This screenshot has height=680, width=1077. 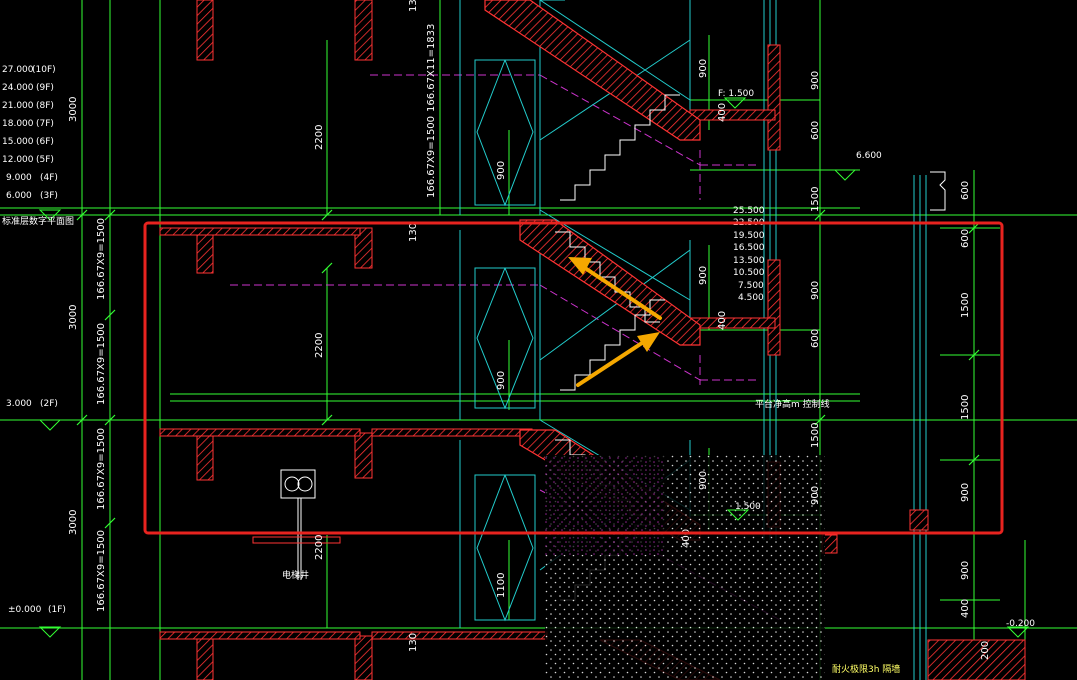 I want to click on landing-elevation: 25.500, so click(x=749, y=211).